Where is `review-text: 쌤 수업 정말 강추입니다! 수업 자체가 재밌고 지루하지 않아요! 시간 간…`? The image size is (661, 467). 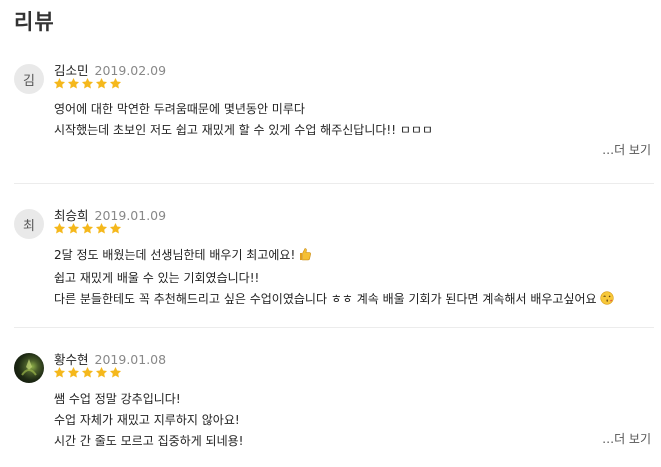
review-text: 쌤 수업 정말 강추입니다! 수업 자체가 재밌고 지루하지 않아요! 시간 간… is located at coordinates (148, 420).